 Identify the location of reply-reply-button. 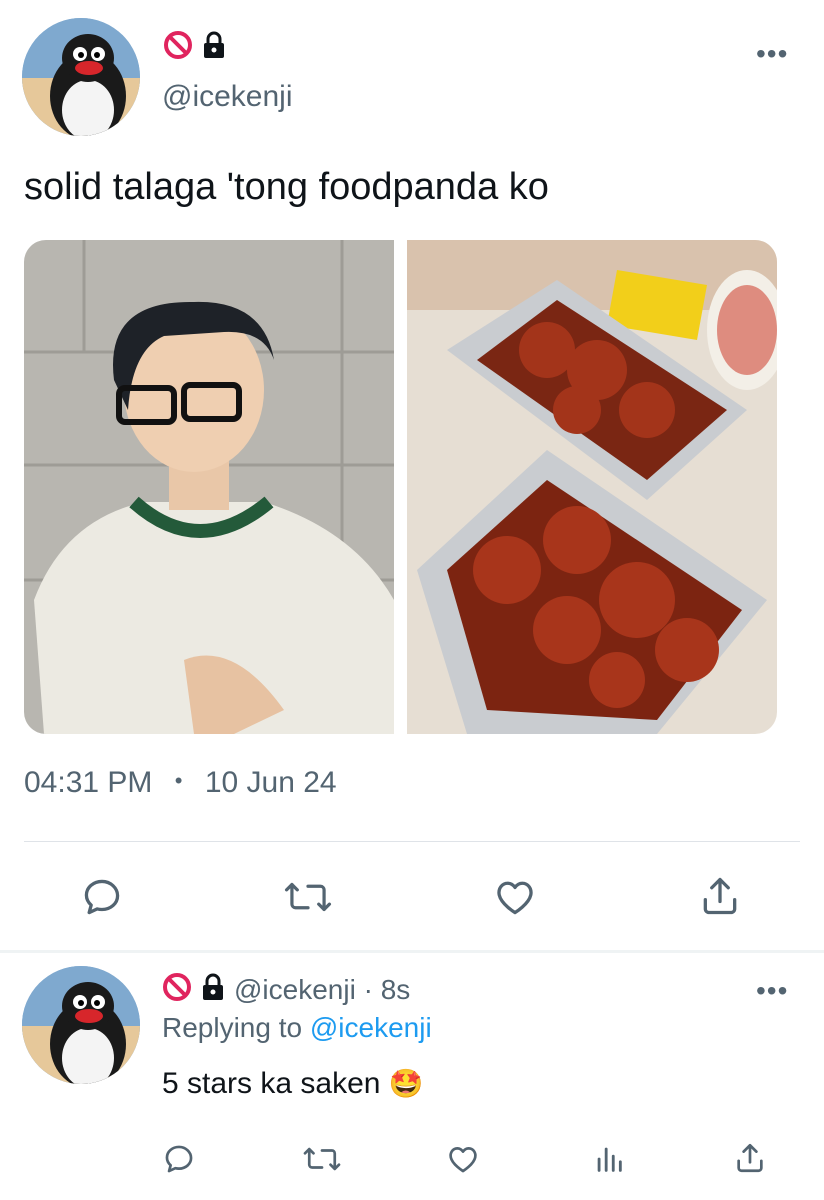
(179, 1161).